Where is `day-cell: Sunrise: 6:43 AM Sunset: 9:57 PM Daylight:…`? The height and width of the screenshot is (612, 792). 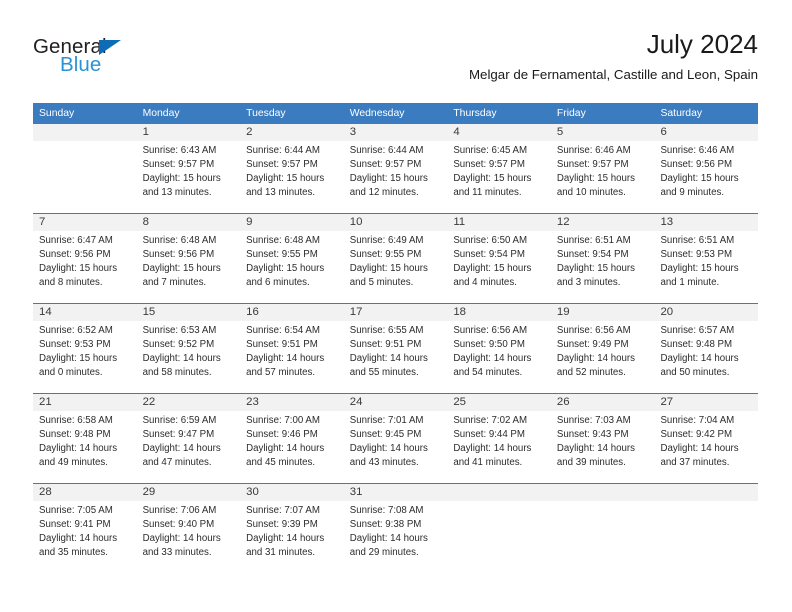 day-cell: Sunrise: 6:43 AM Sunset: 9:57 PM Daylight:… is located at coordinates (189, 177).